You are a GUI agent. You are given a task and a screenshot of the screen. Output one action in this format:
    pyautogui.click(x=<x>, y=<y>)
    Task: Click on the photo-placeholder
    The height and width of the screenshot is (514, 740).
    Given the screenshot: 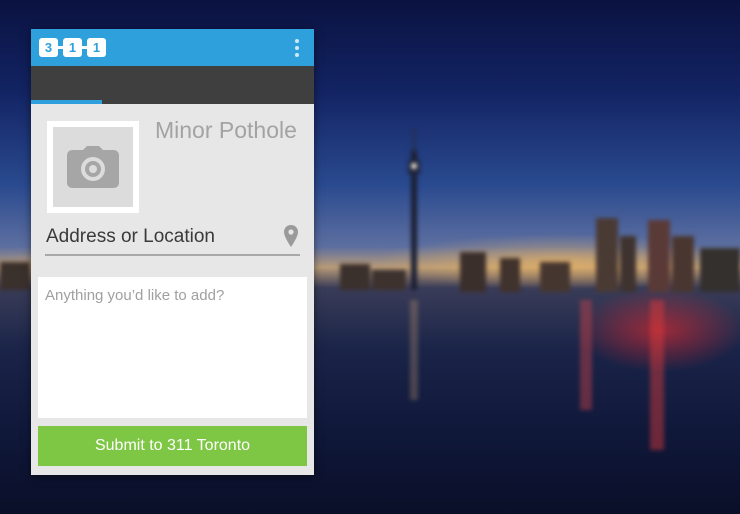 What is the action you would take?
    pyautogui.click(x=93, y=167)
    